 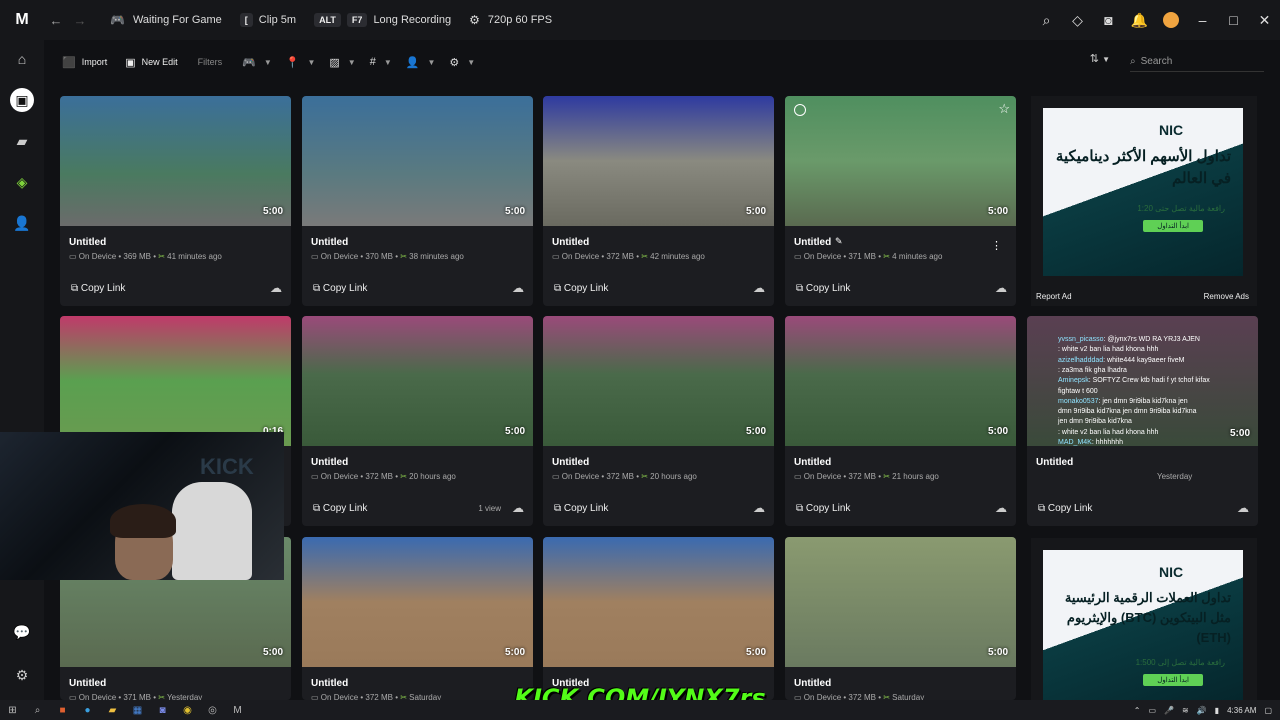 I want to click on chrome-icon: ◉, so click(x=187, y=710).